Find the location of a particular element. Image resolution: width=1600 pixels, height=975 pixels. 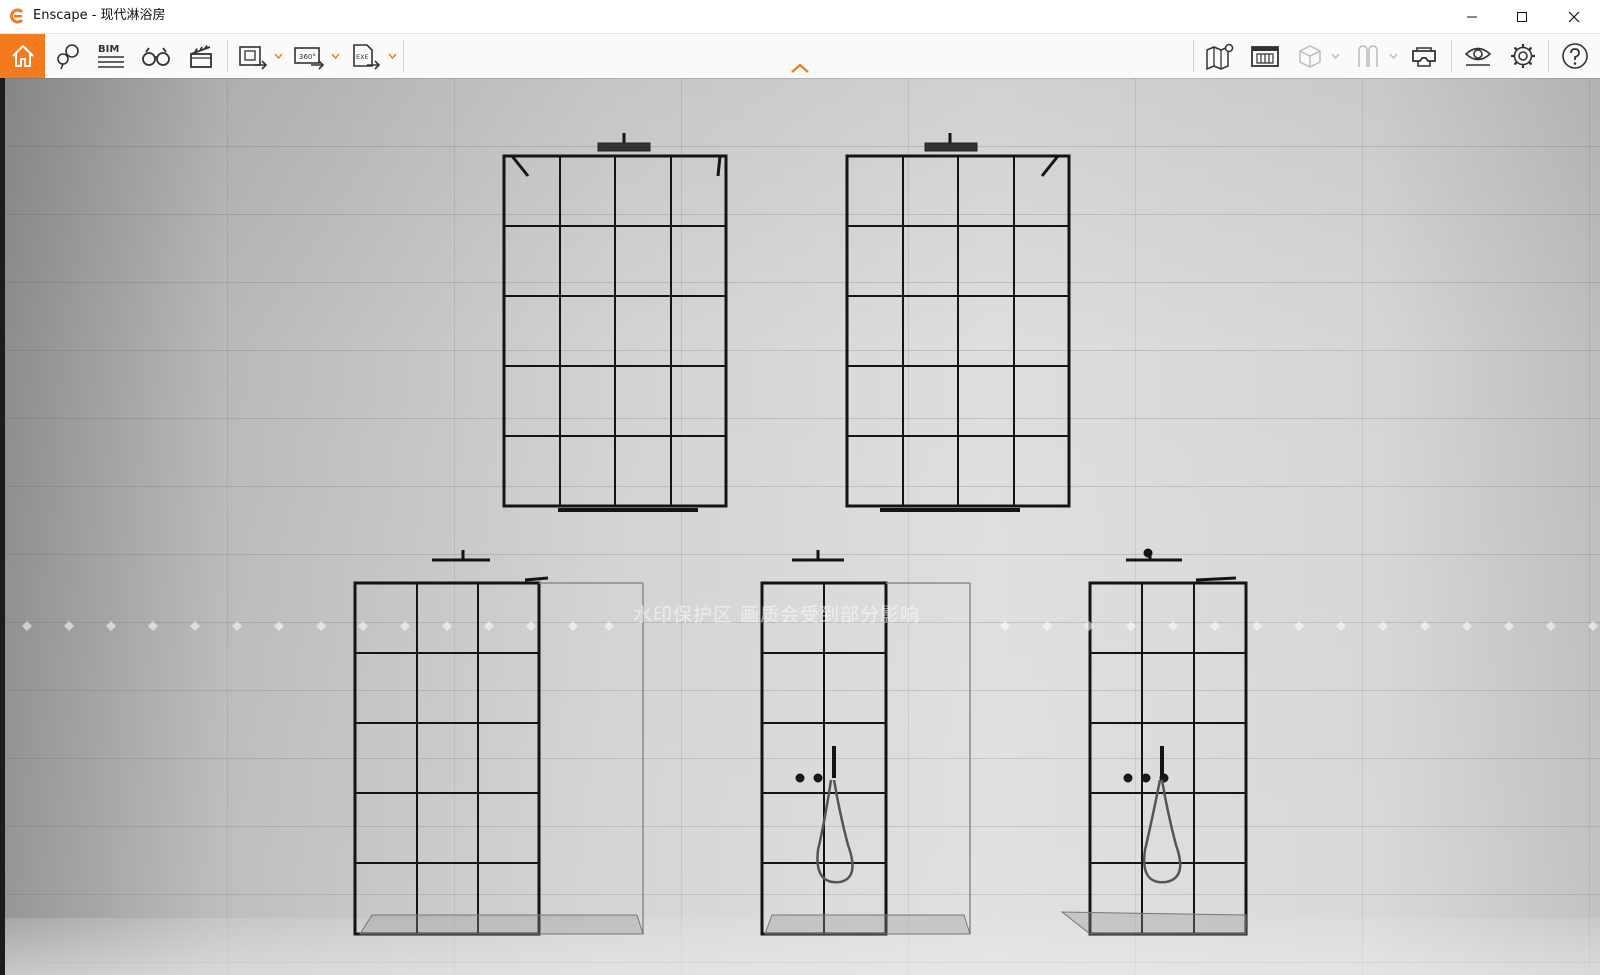

asset-library-icon is located at coordinates (1265, 56).